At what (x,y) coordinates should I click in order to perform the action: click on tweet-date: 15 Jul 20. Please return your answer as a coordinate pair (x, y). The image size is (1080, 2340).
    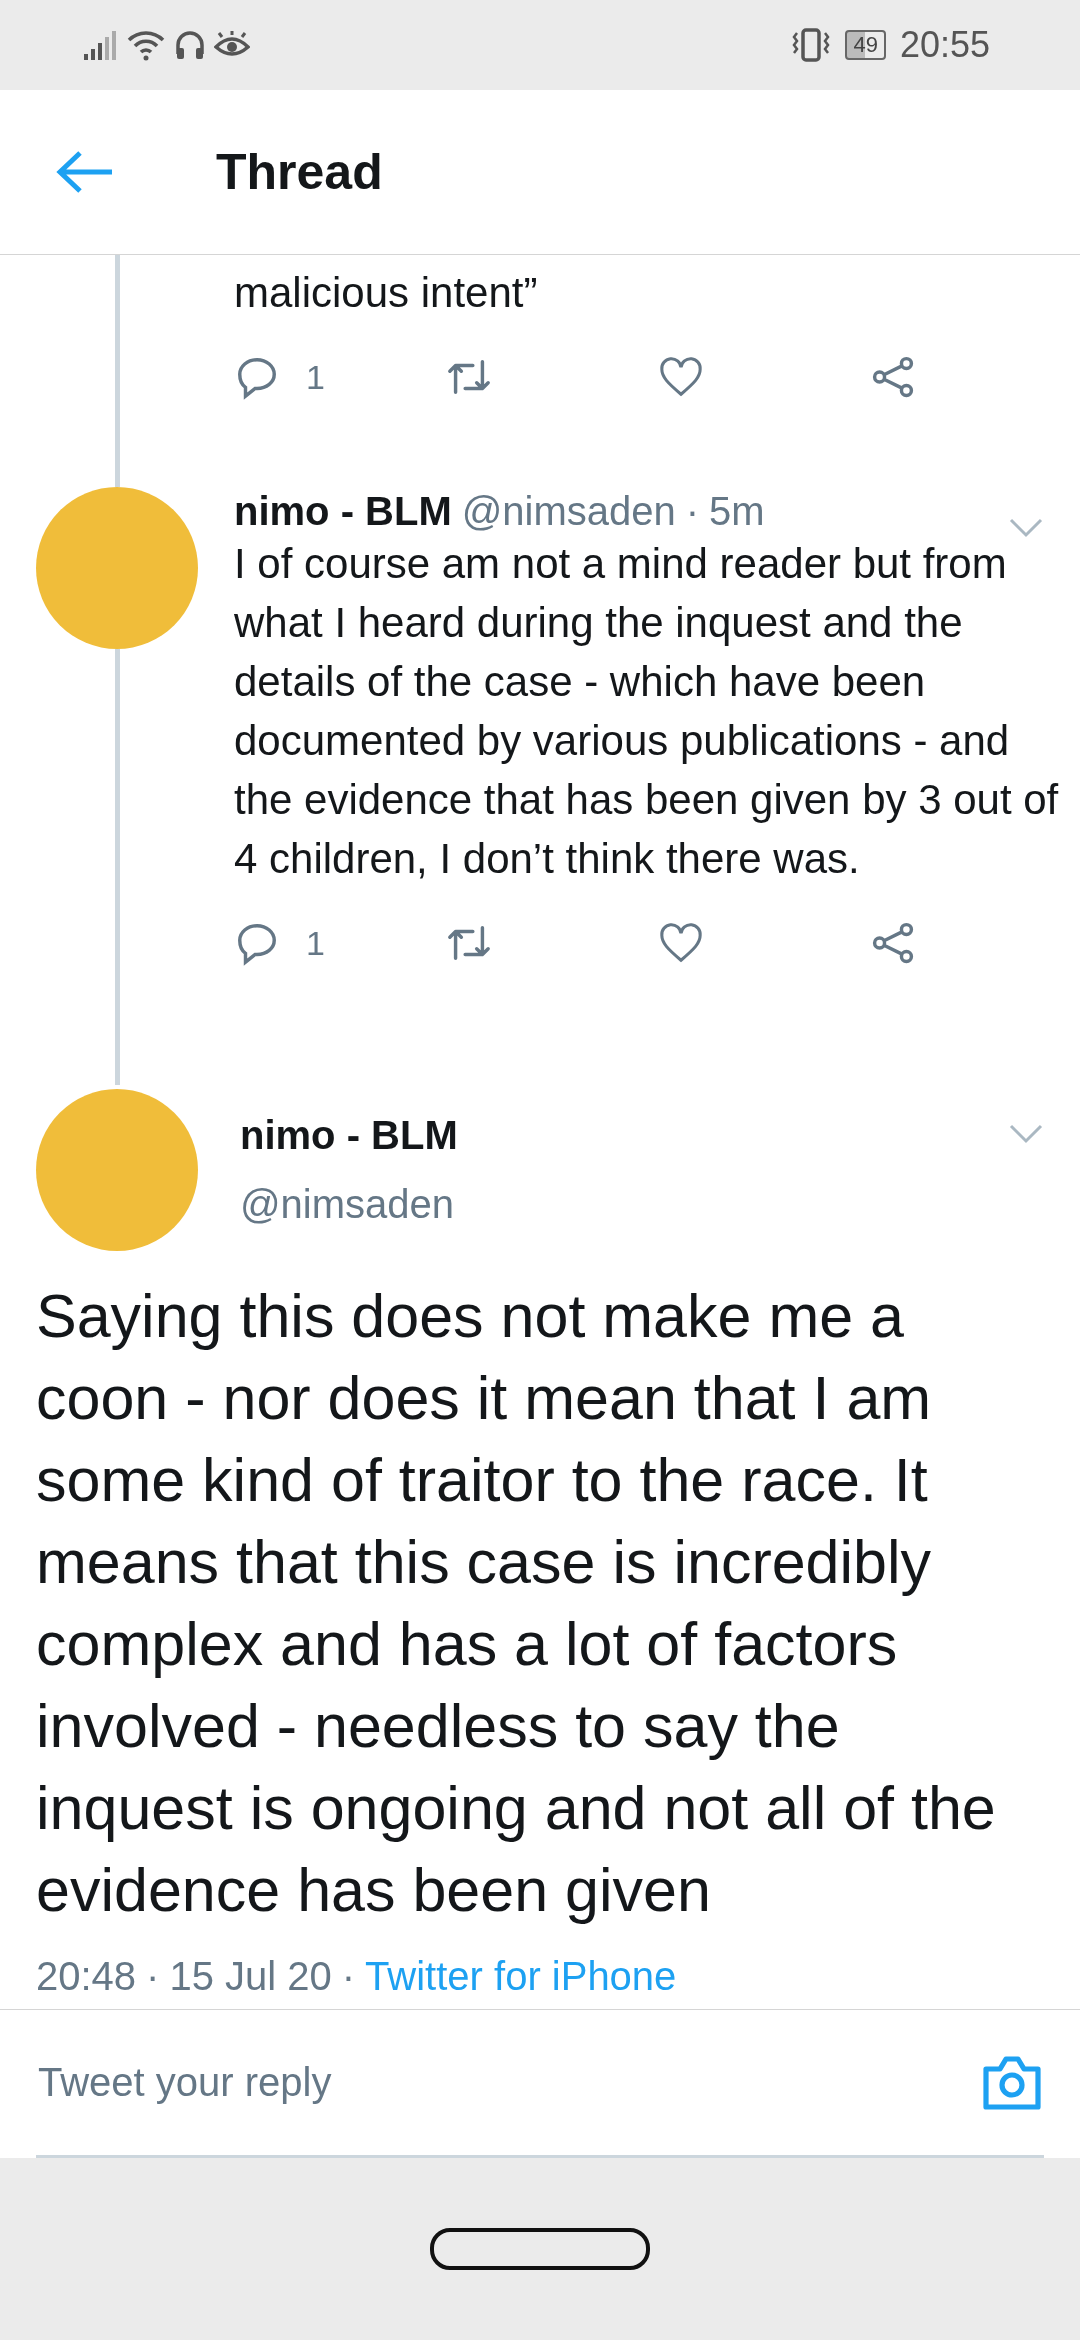
    Looking at the image, I should click on (250, 1976).